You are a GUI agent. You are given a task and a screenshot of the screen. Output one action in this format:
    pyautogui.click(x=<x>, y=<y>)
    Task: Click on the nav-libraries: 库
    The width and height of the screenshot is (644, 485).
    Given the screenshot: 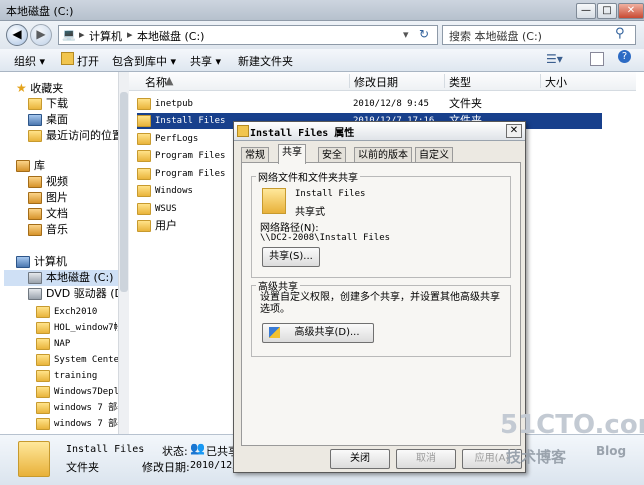 What is the action you would take?
    pyautogui.click(x=30, y=166)
    